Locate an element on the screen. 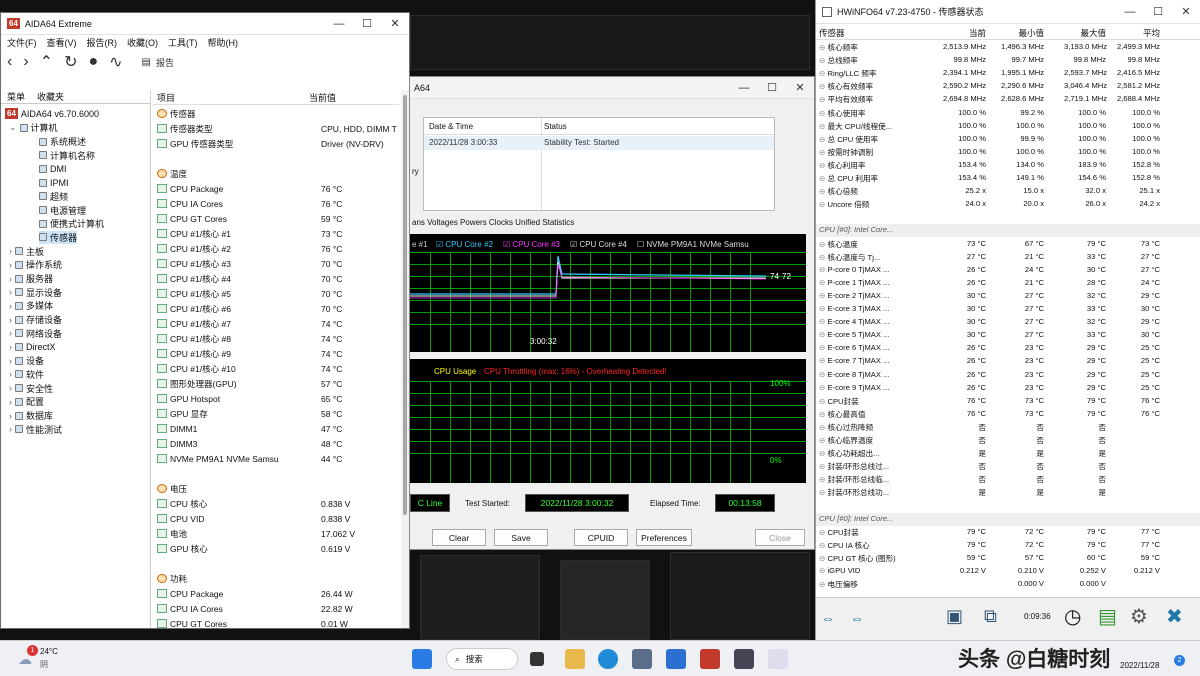 The width and height of the screenshot is (1200, 676). sensor-row: ⊖ 核心临界温度 否 否 否 is located at coordinates (1008, 440).